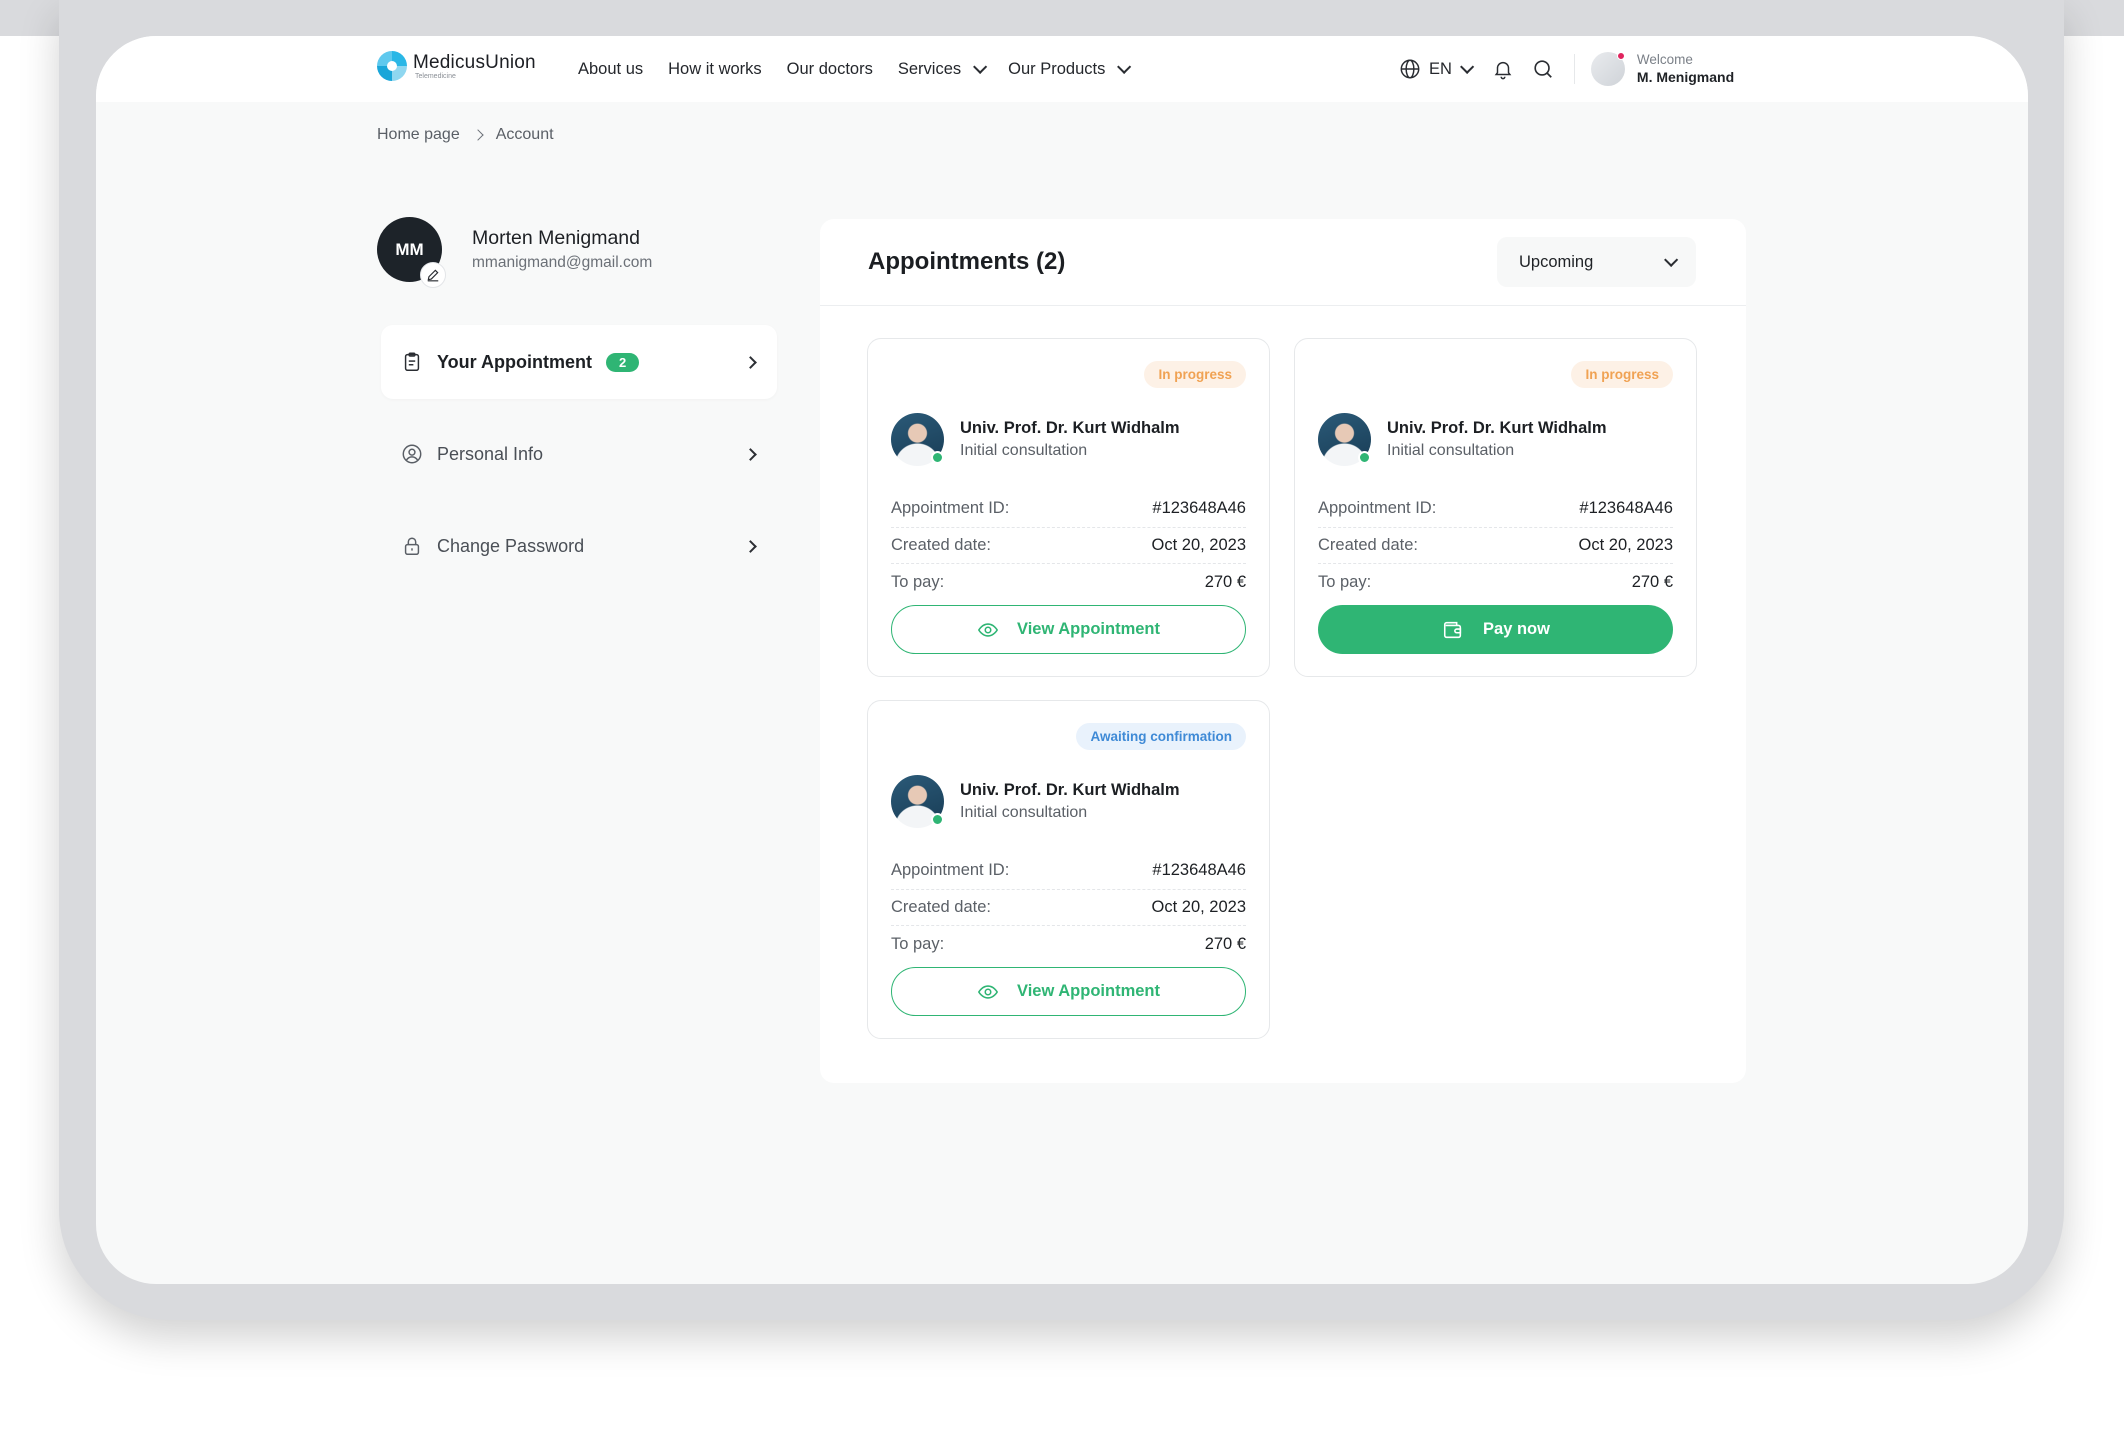  What do you see at coordinates (1566, 69) in the screenshot?
I see `header-tools: EN Welcome M. Menigmand` at bounding box center [1566, 69].